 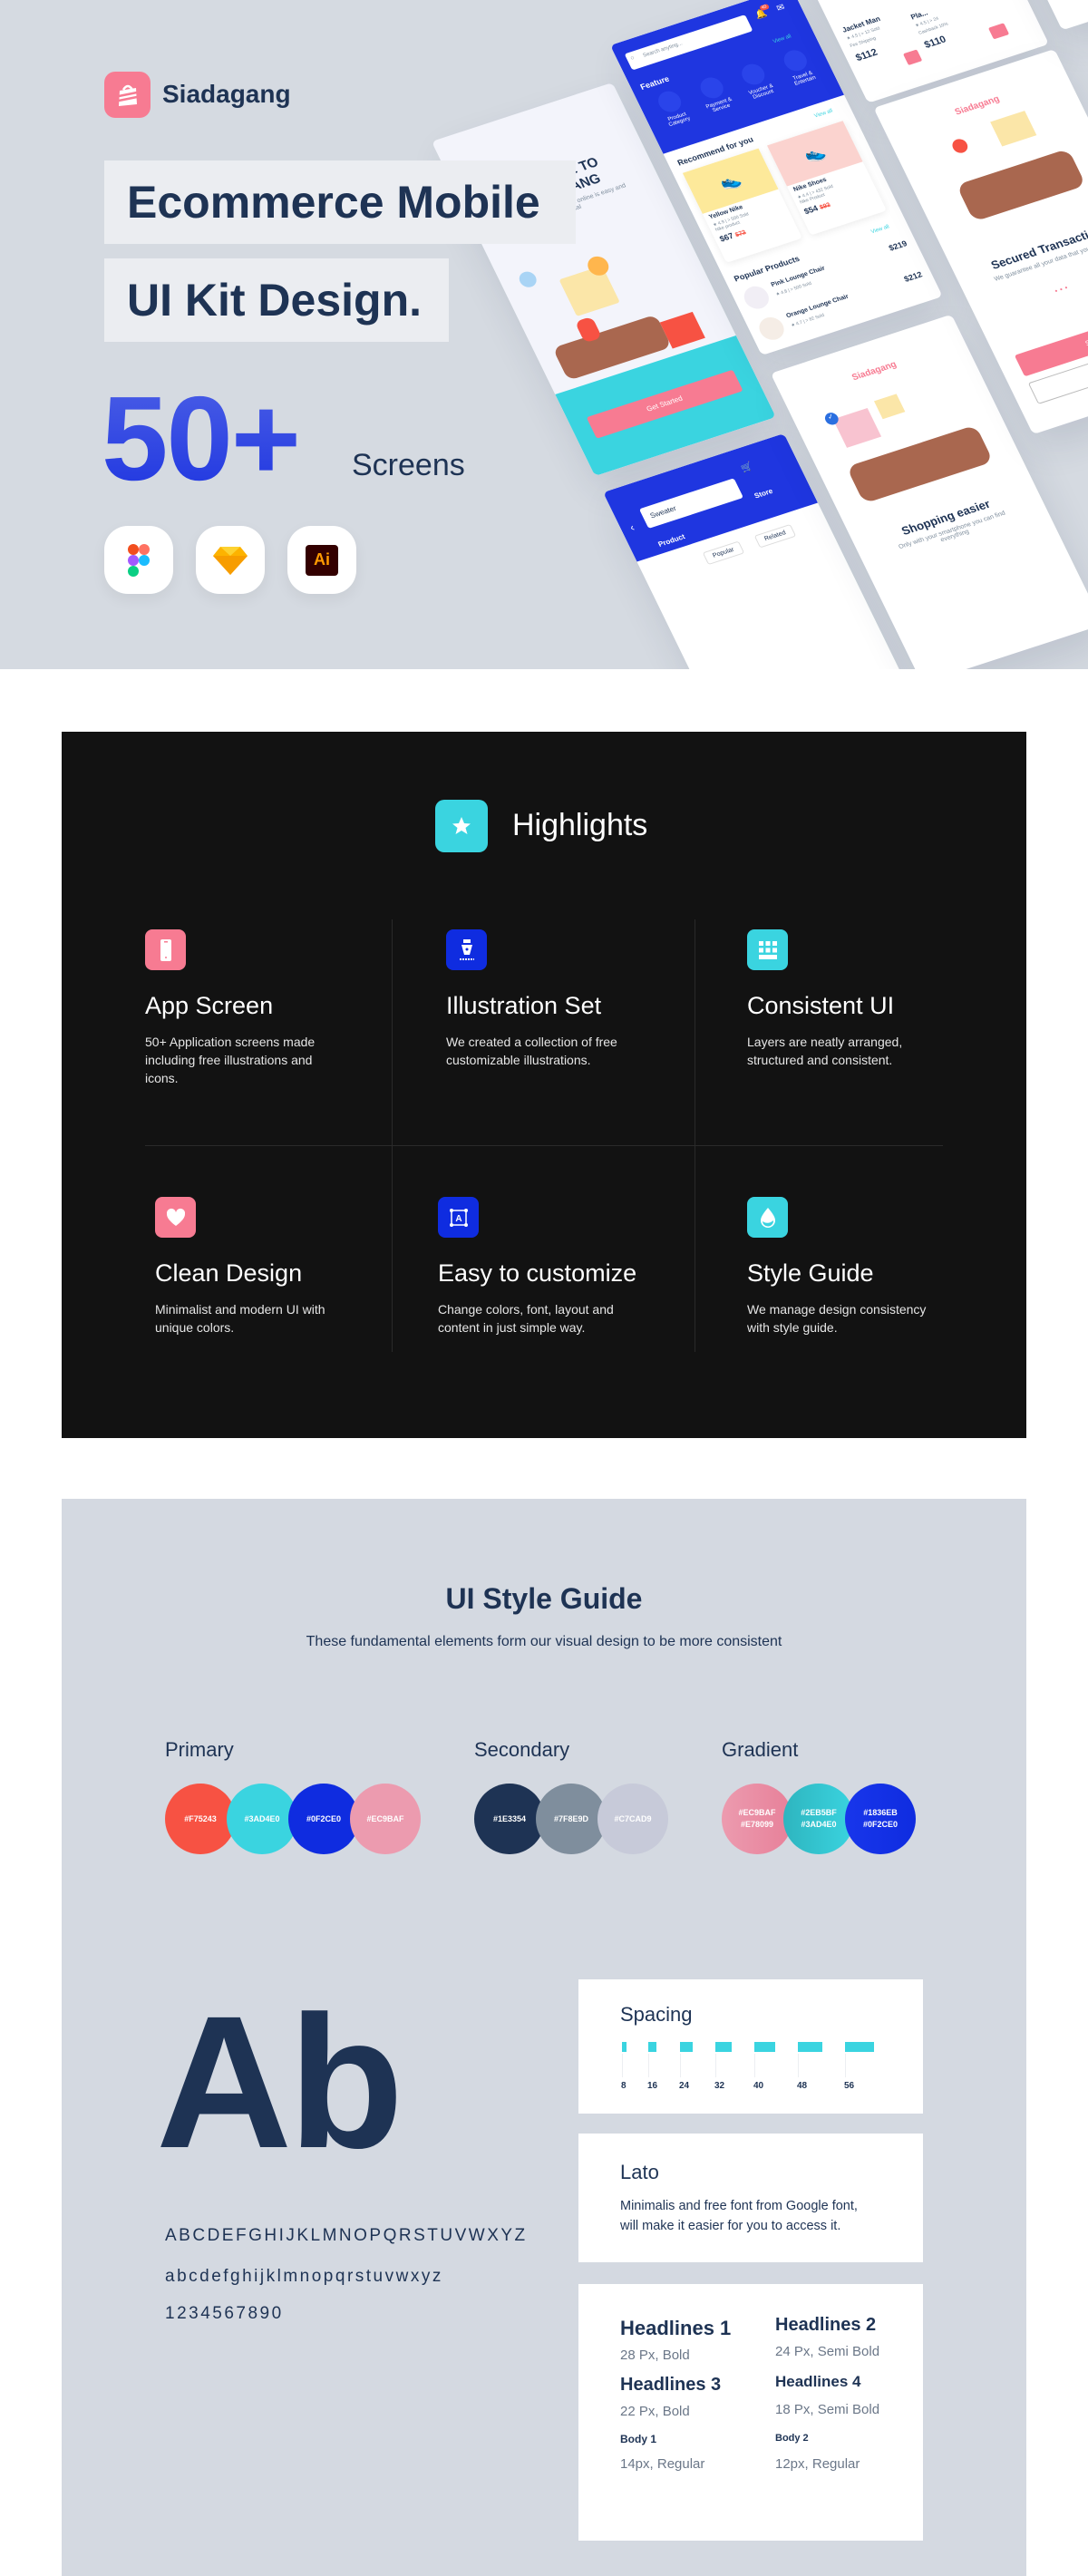 I want to click on add-to-cart-button, so click(x=912, y=57).